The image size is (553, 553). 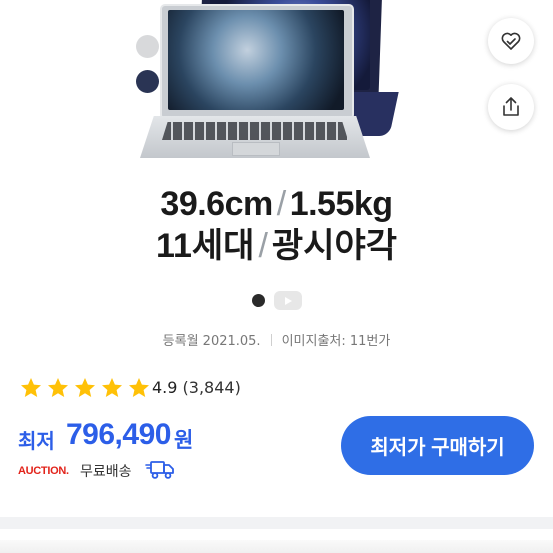 I want to click on registered-date: 등록월 2021.05., so click(x=211, y=341).